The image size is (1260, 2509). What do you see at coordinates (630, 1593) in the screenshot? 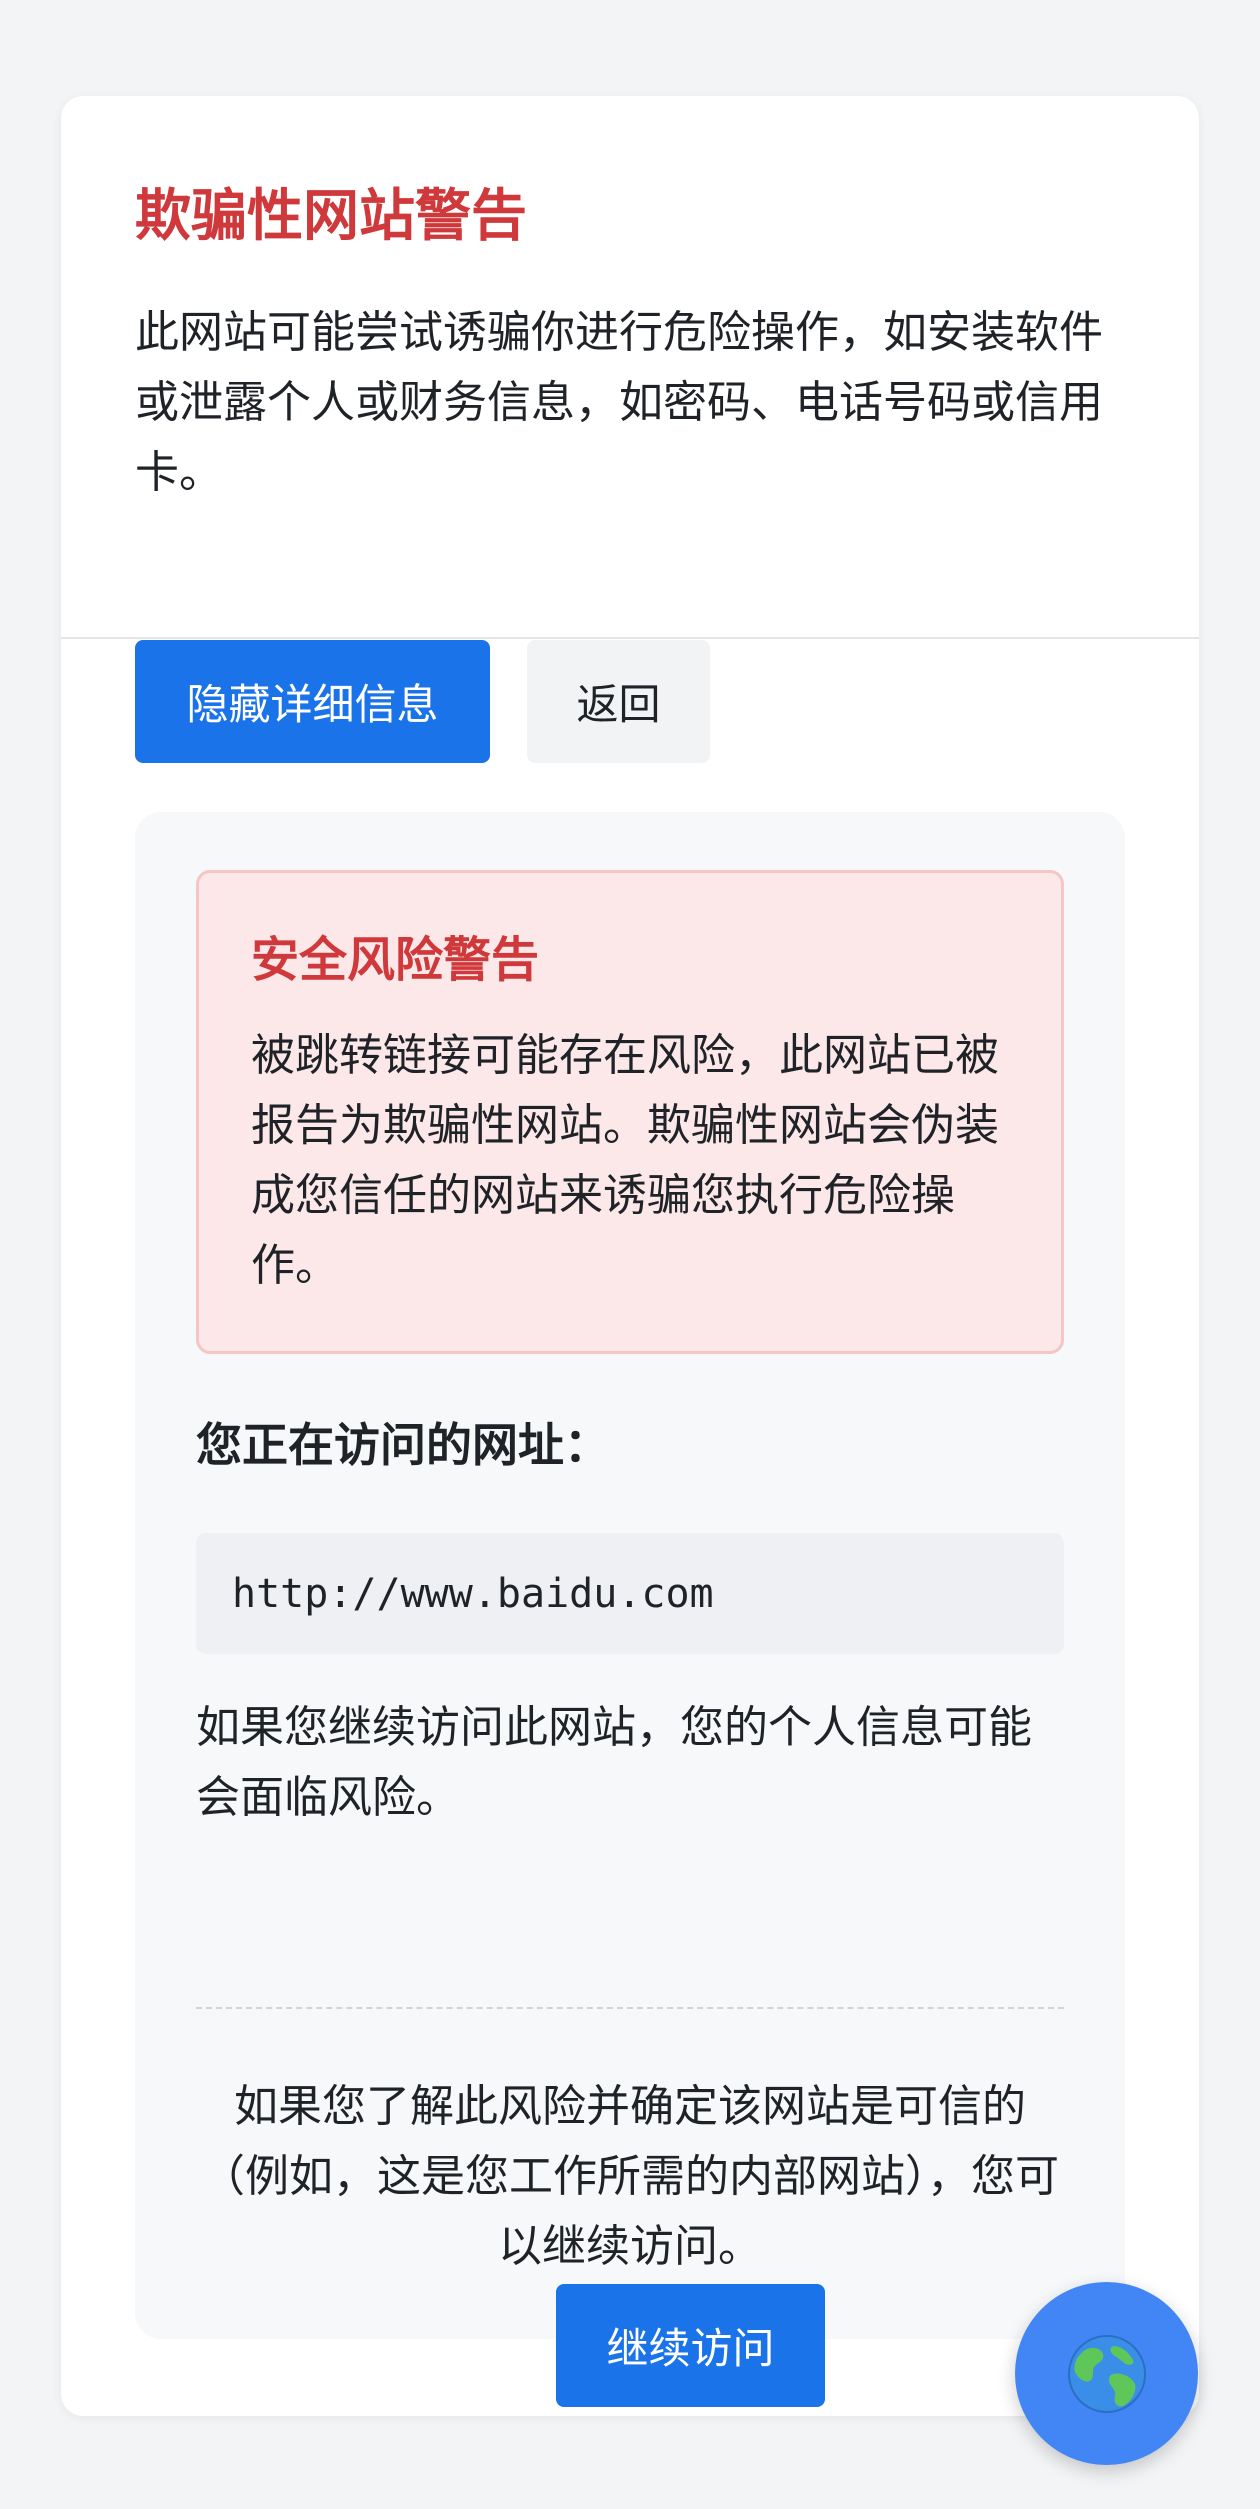
I see `url-display: http://www.baidu.com` at bounding box center [630, 1593].